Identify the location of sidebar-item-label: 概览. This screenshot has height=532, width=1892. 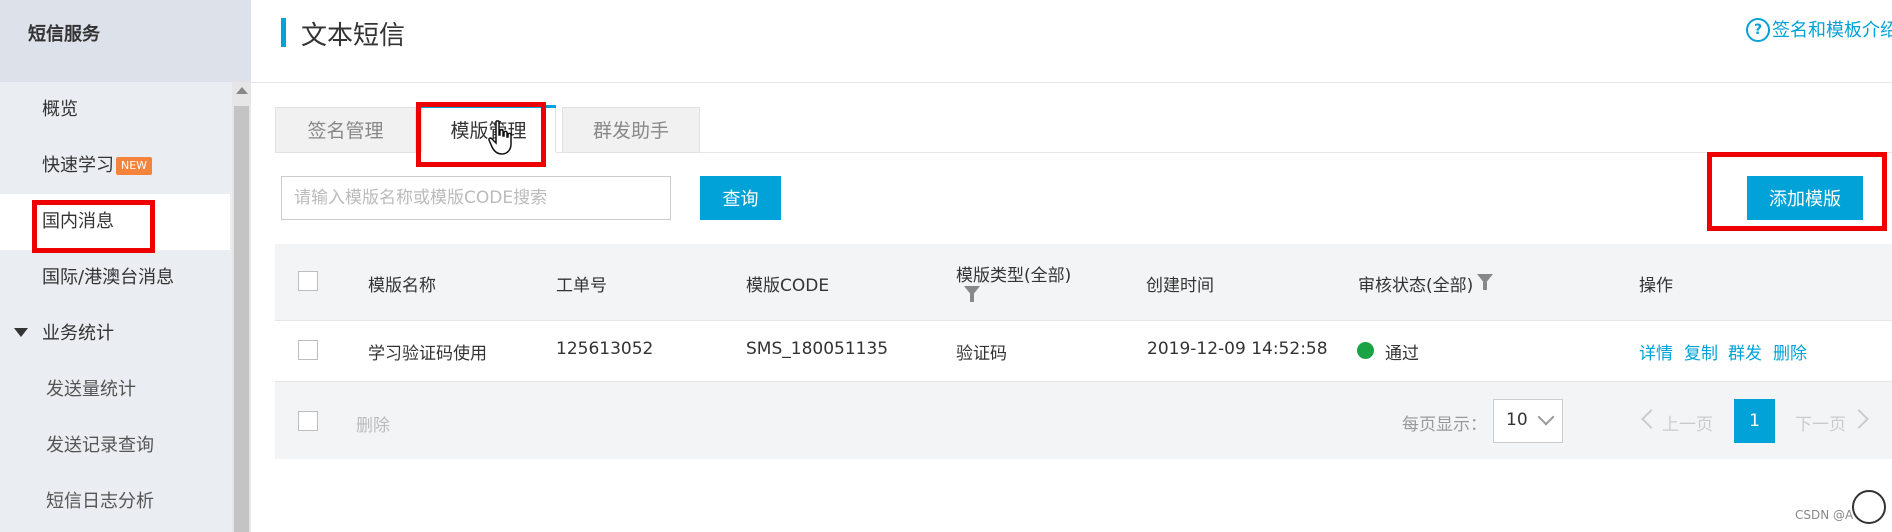
(60, 109).